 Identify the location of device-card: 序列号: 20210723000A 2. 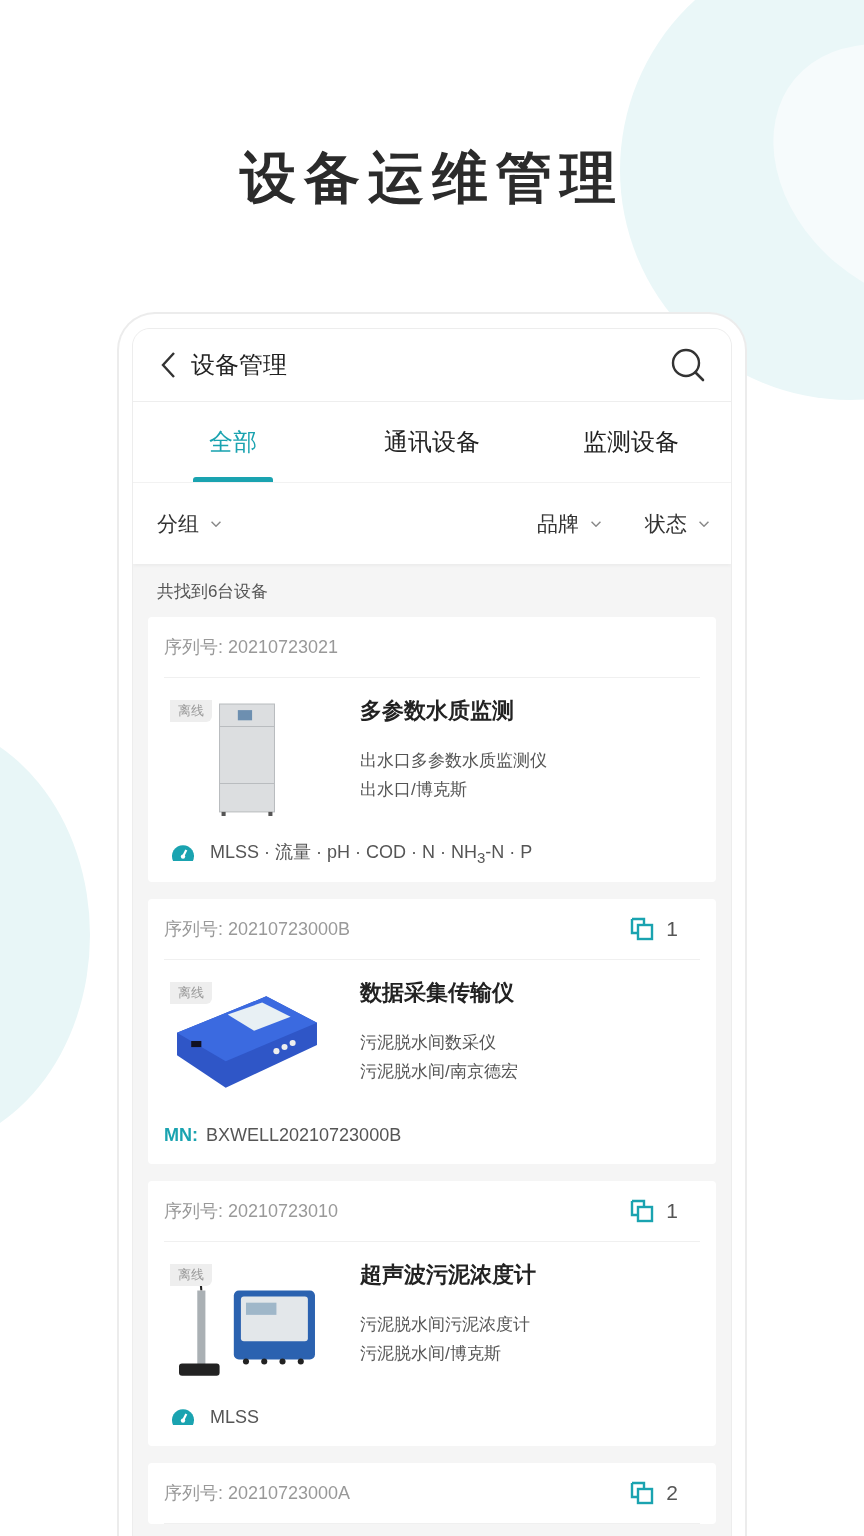
(432, 1493).